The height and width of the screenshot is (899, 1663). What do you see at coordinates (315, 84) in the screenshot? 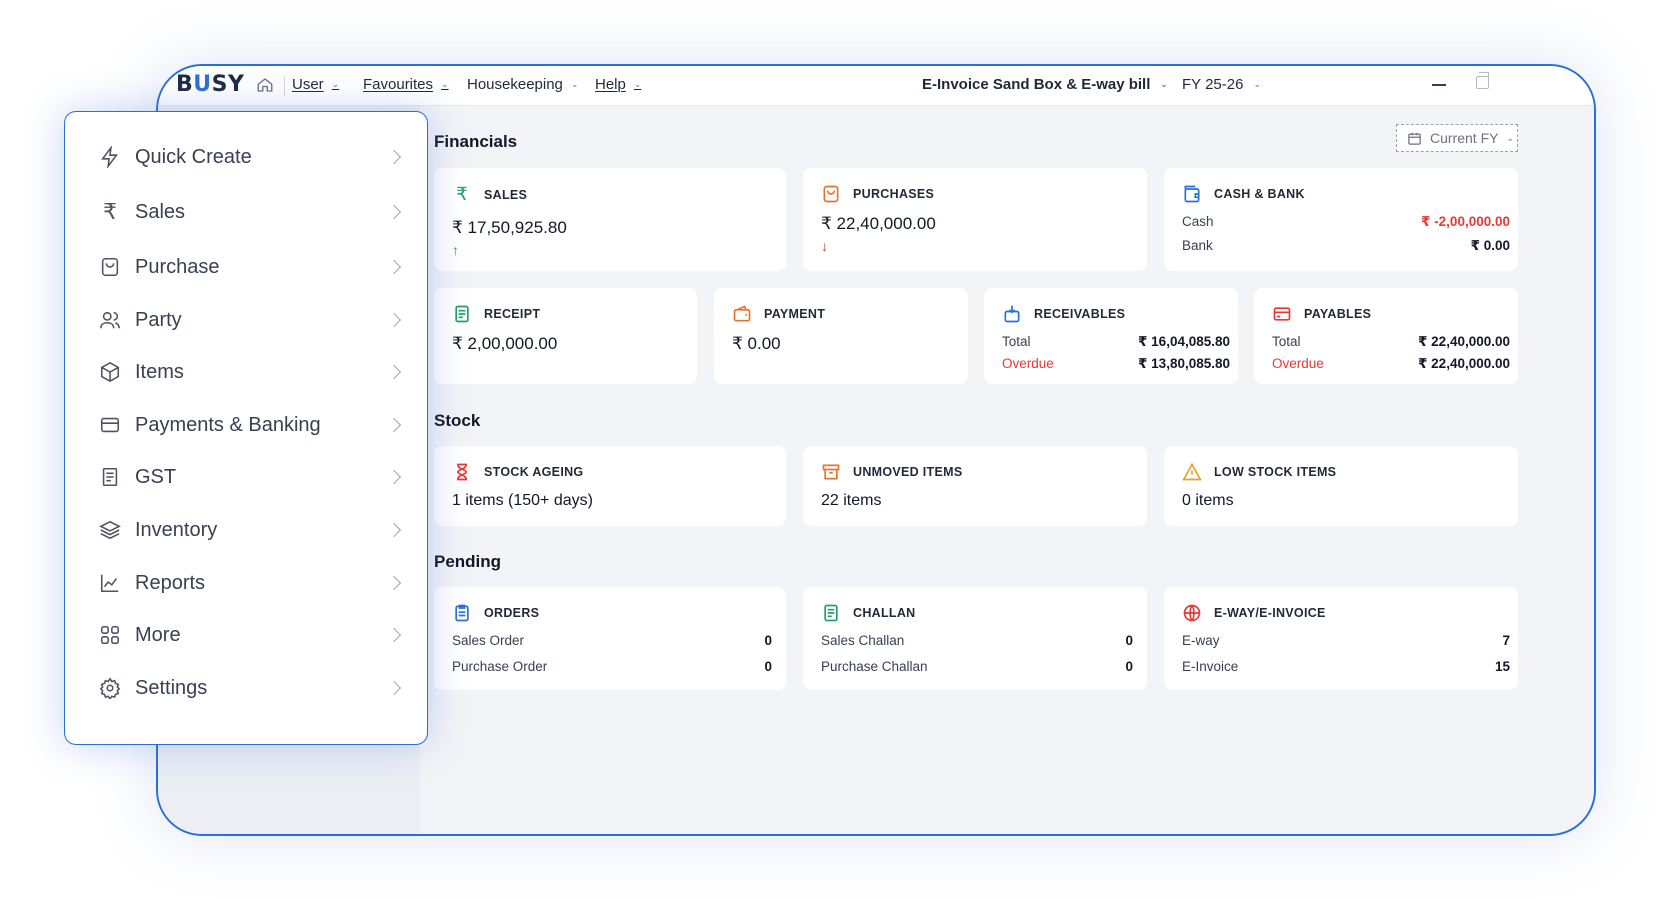
I see `menu-user: User ⌄` at bounding box center [315, 84].